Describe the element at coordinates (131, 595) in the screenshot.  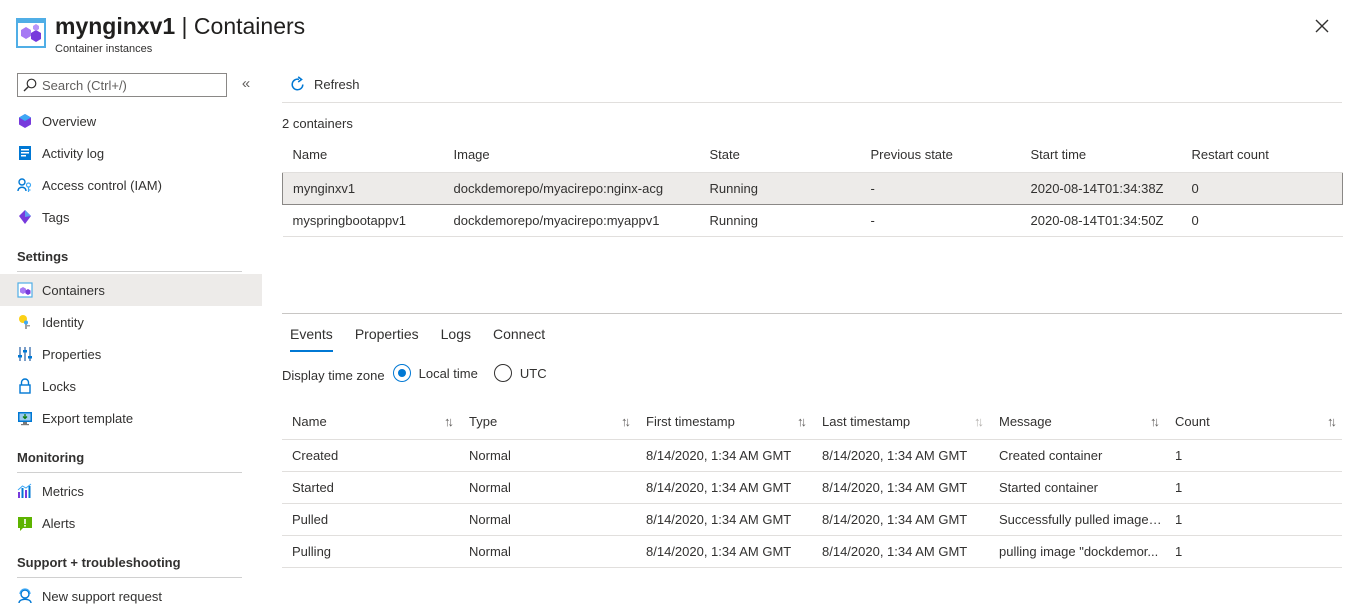
I see `sidebar-item-new-support-request: New support request` at that location.